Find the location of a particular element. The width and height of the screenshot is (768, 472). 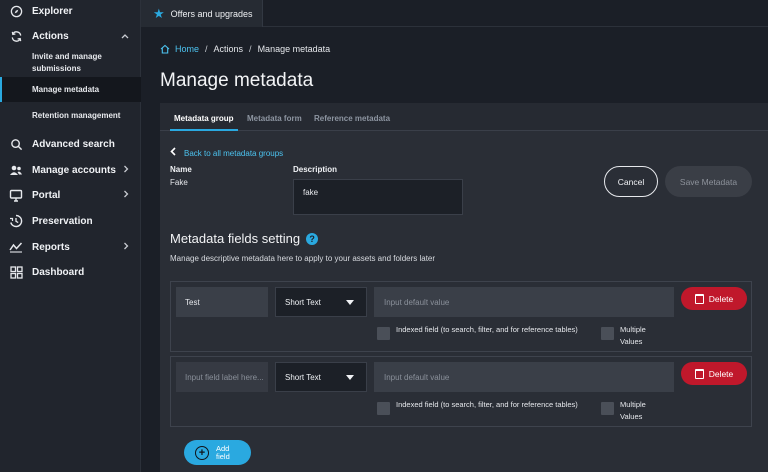

field-label-input: Test is located at coordinates (222, 302).